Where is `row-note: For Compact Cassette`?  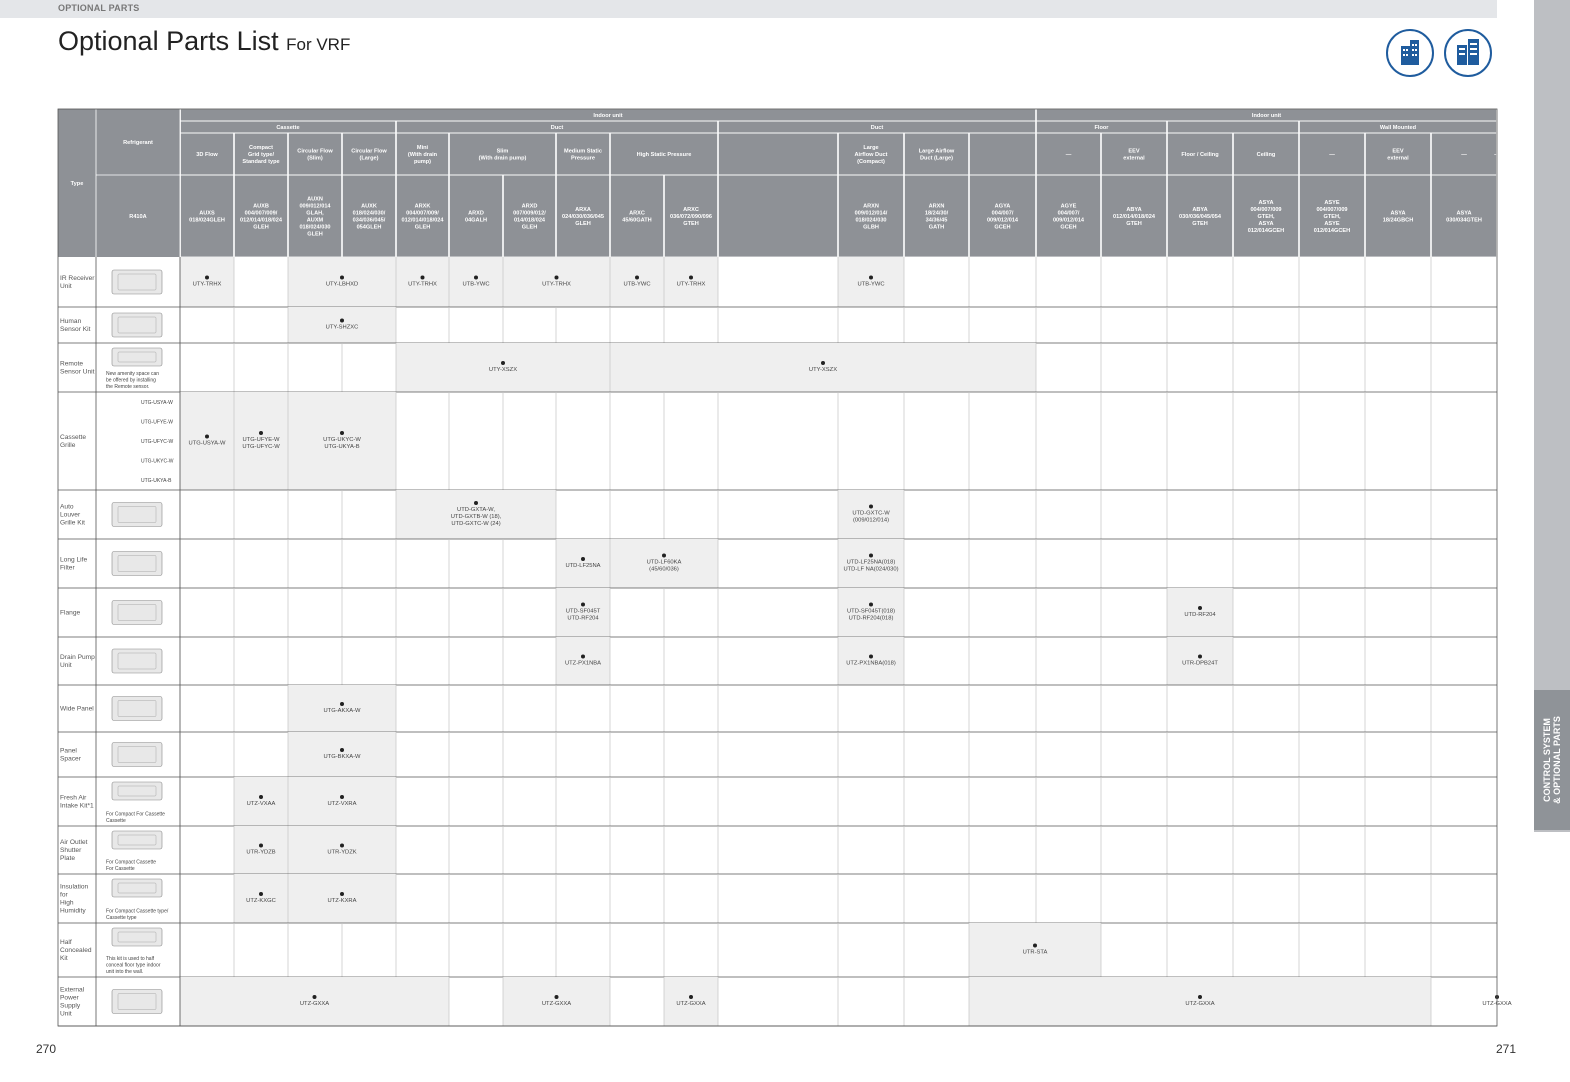 row-note: For Compact Cassette is located at coordinates (131, 863).